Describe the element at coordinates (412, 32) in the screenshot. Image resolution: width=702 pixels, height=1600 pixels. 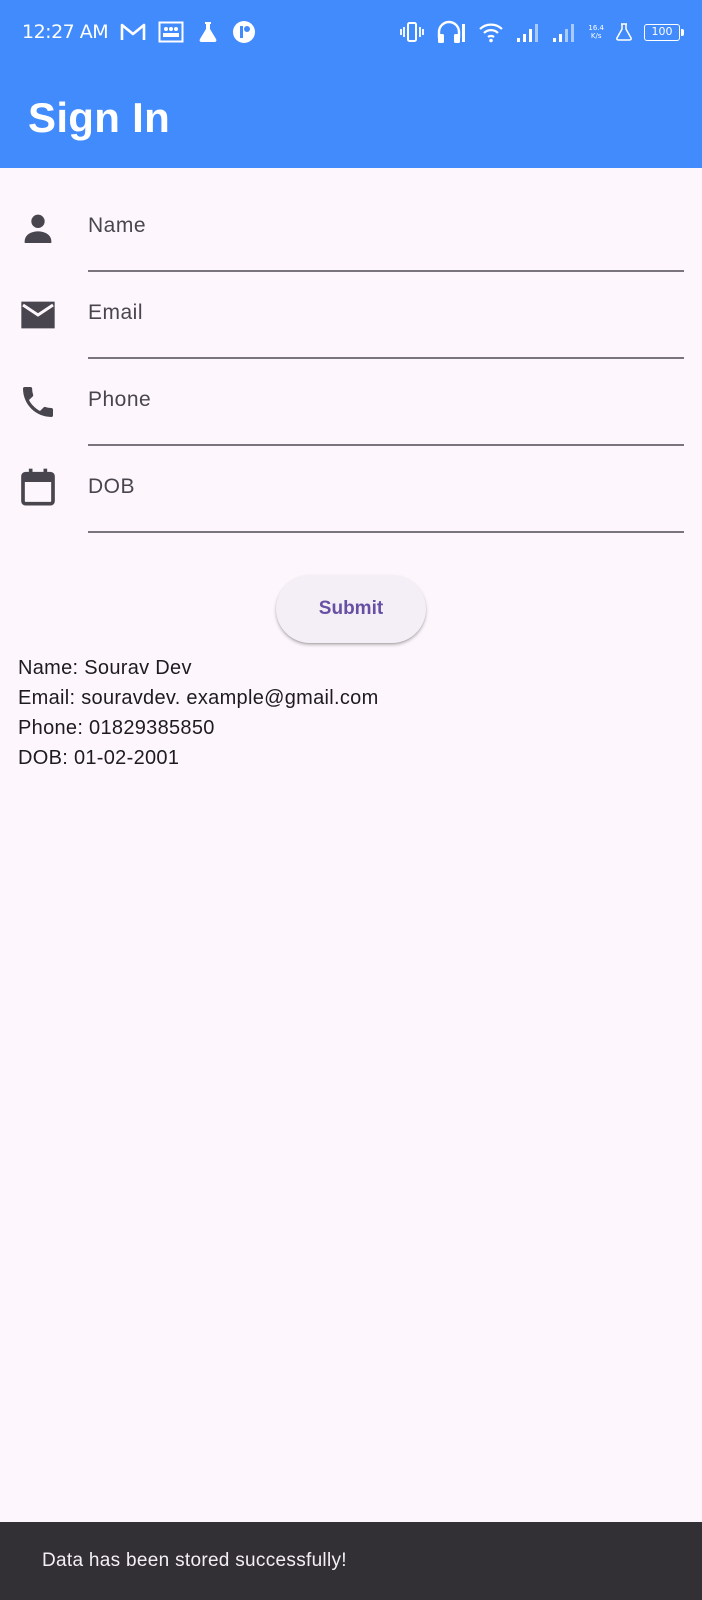
I see `vibrate-icon` at that location.